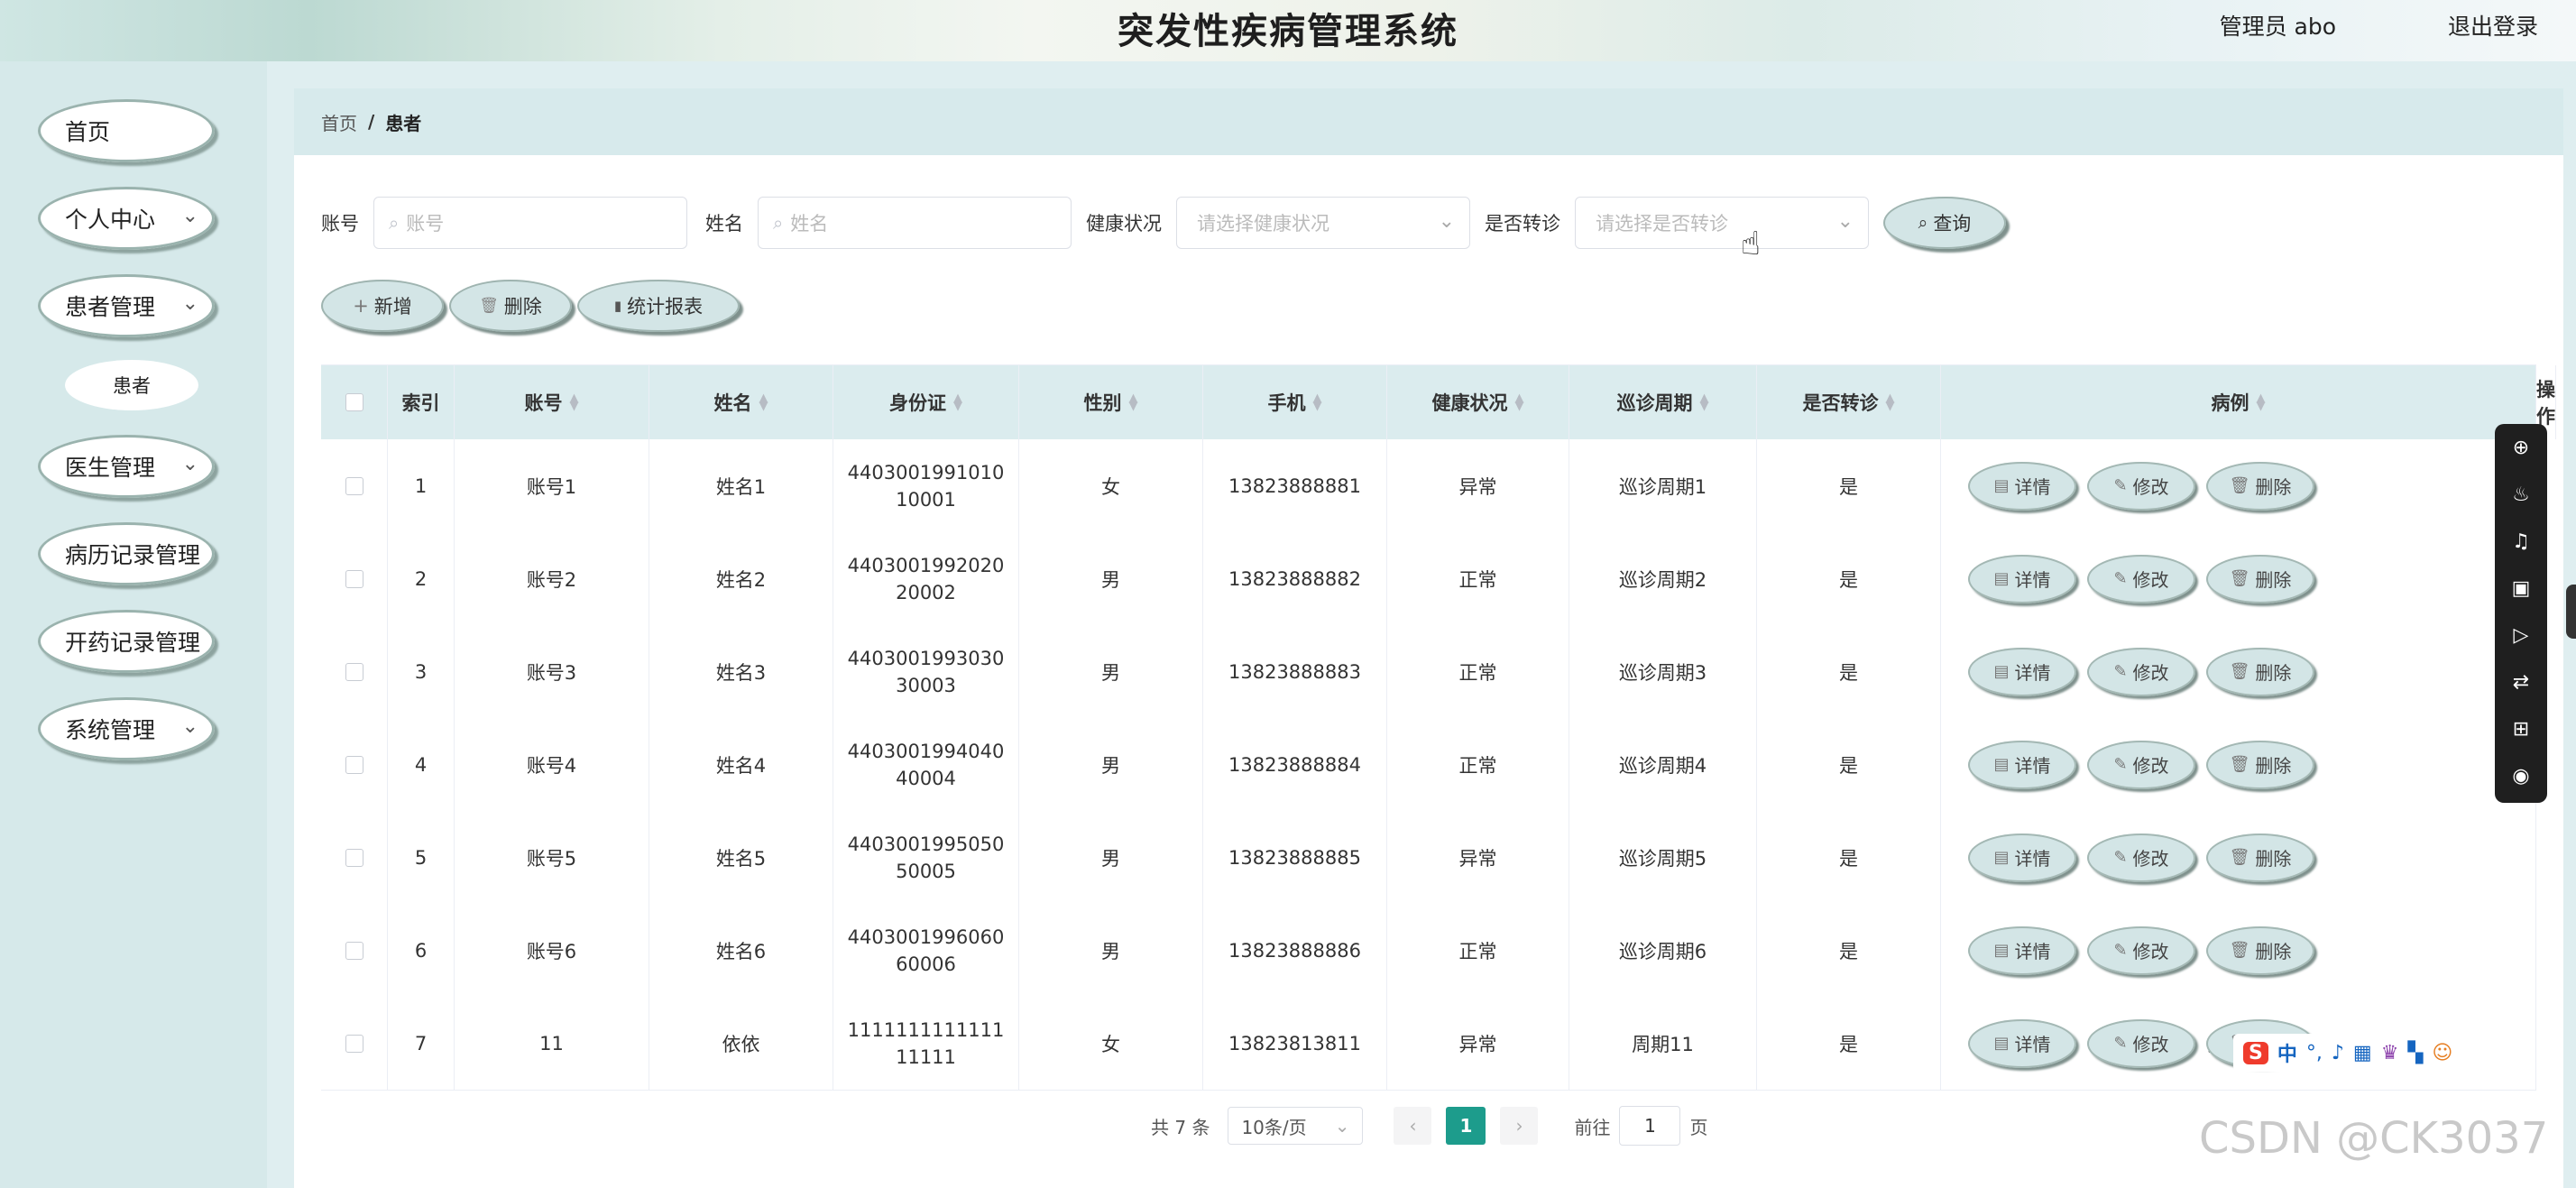 Image resolution: width=2576 pixels, height=1188 pixels. I want to click on apps-icon: ▚, so click(2415, 1053).